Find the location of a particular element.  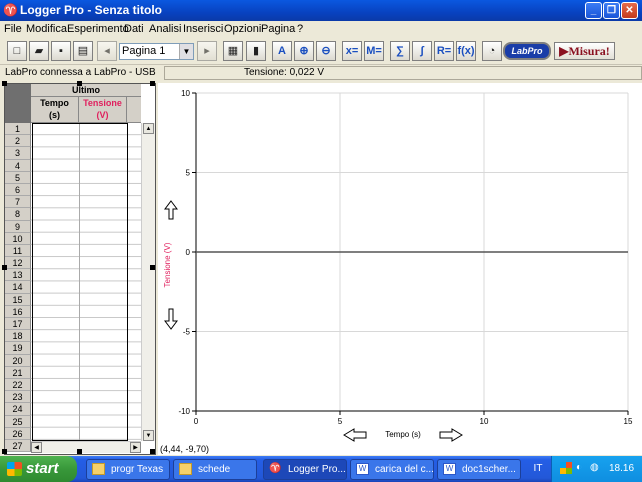

column-header-voltage: Tensione (V) is located at coordinates (103, 110).